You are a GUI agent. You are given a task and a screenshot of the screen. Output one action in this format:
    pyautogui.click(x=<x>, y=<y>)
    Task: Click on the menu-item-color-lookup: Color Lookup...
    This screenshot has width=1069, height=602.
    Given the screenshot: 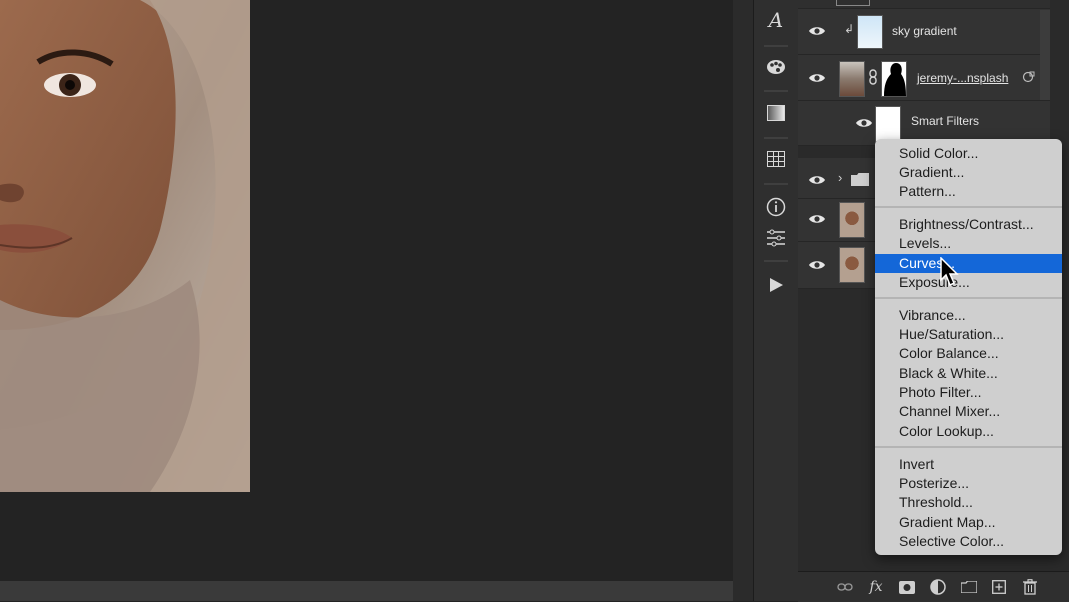 What is the action you would take?
    pyautogui.click(x=968, y=431)
    